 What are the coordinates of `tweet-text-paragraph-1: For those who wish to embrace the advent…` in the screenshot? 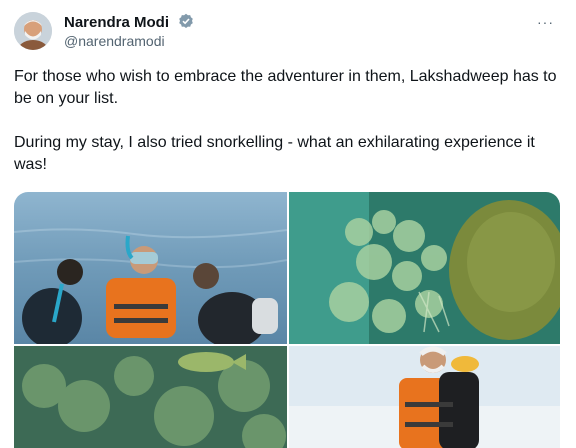 It's located at (285, 87).